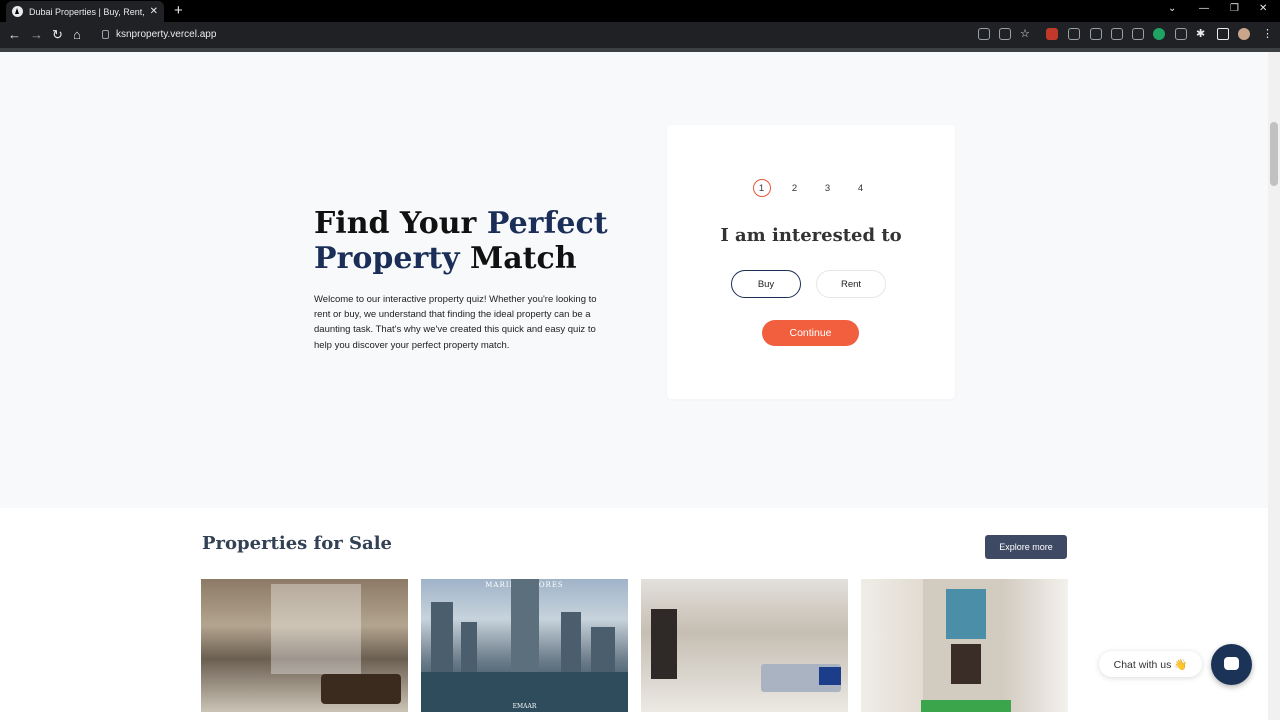 This screenshot has height=720, width=1280. I want to click on bookmark-star-icon: ☆, so click(1026, 34).